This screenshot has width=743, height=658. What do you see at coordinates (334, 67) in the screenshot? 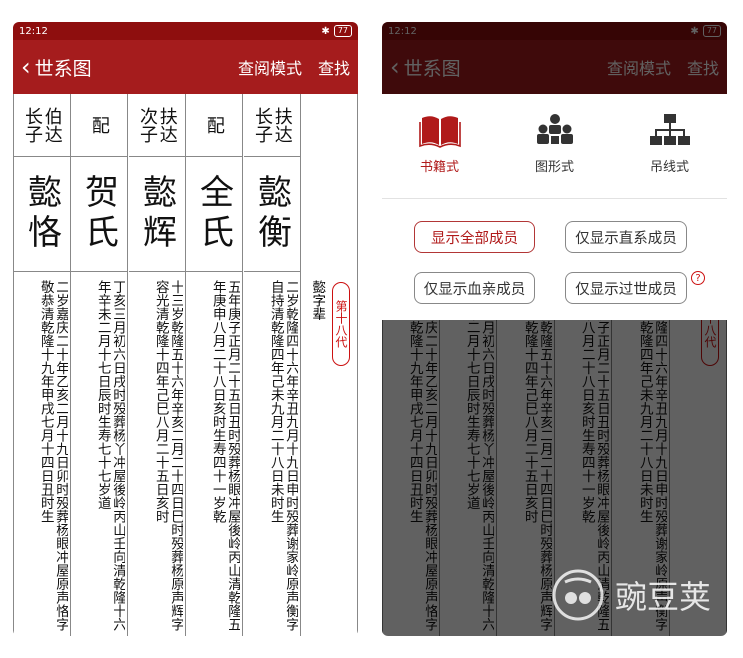
I see `search-button: 查找` at bounding box center [334, 67].